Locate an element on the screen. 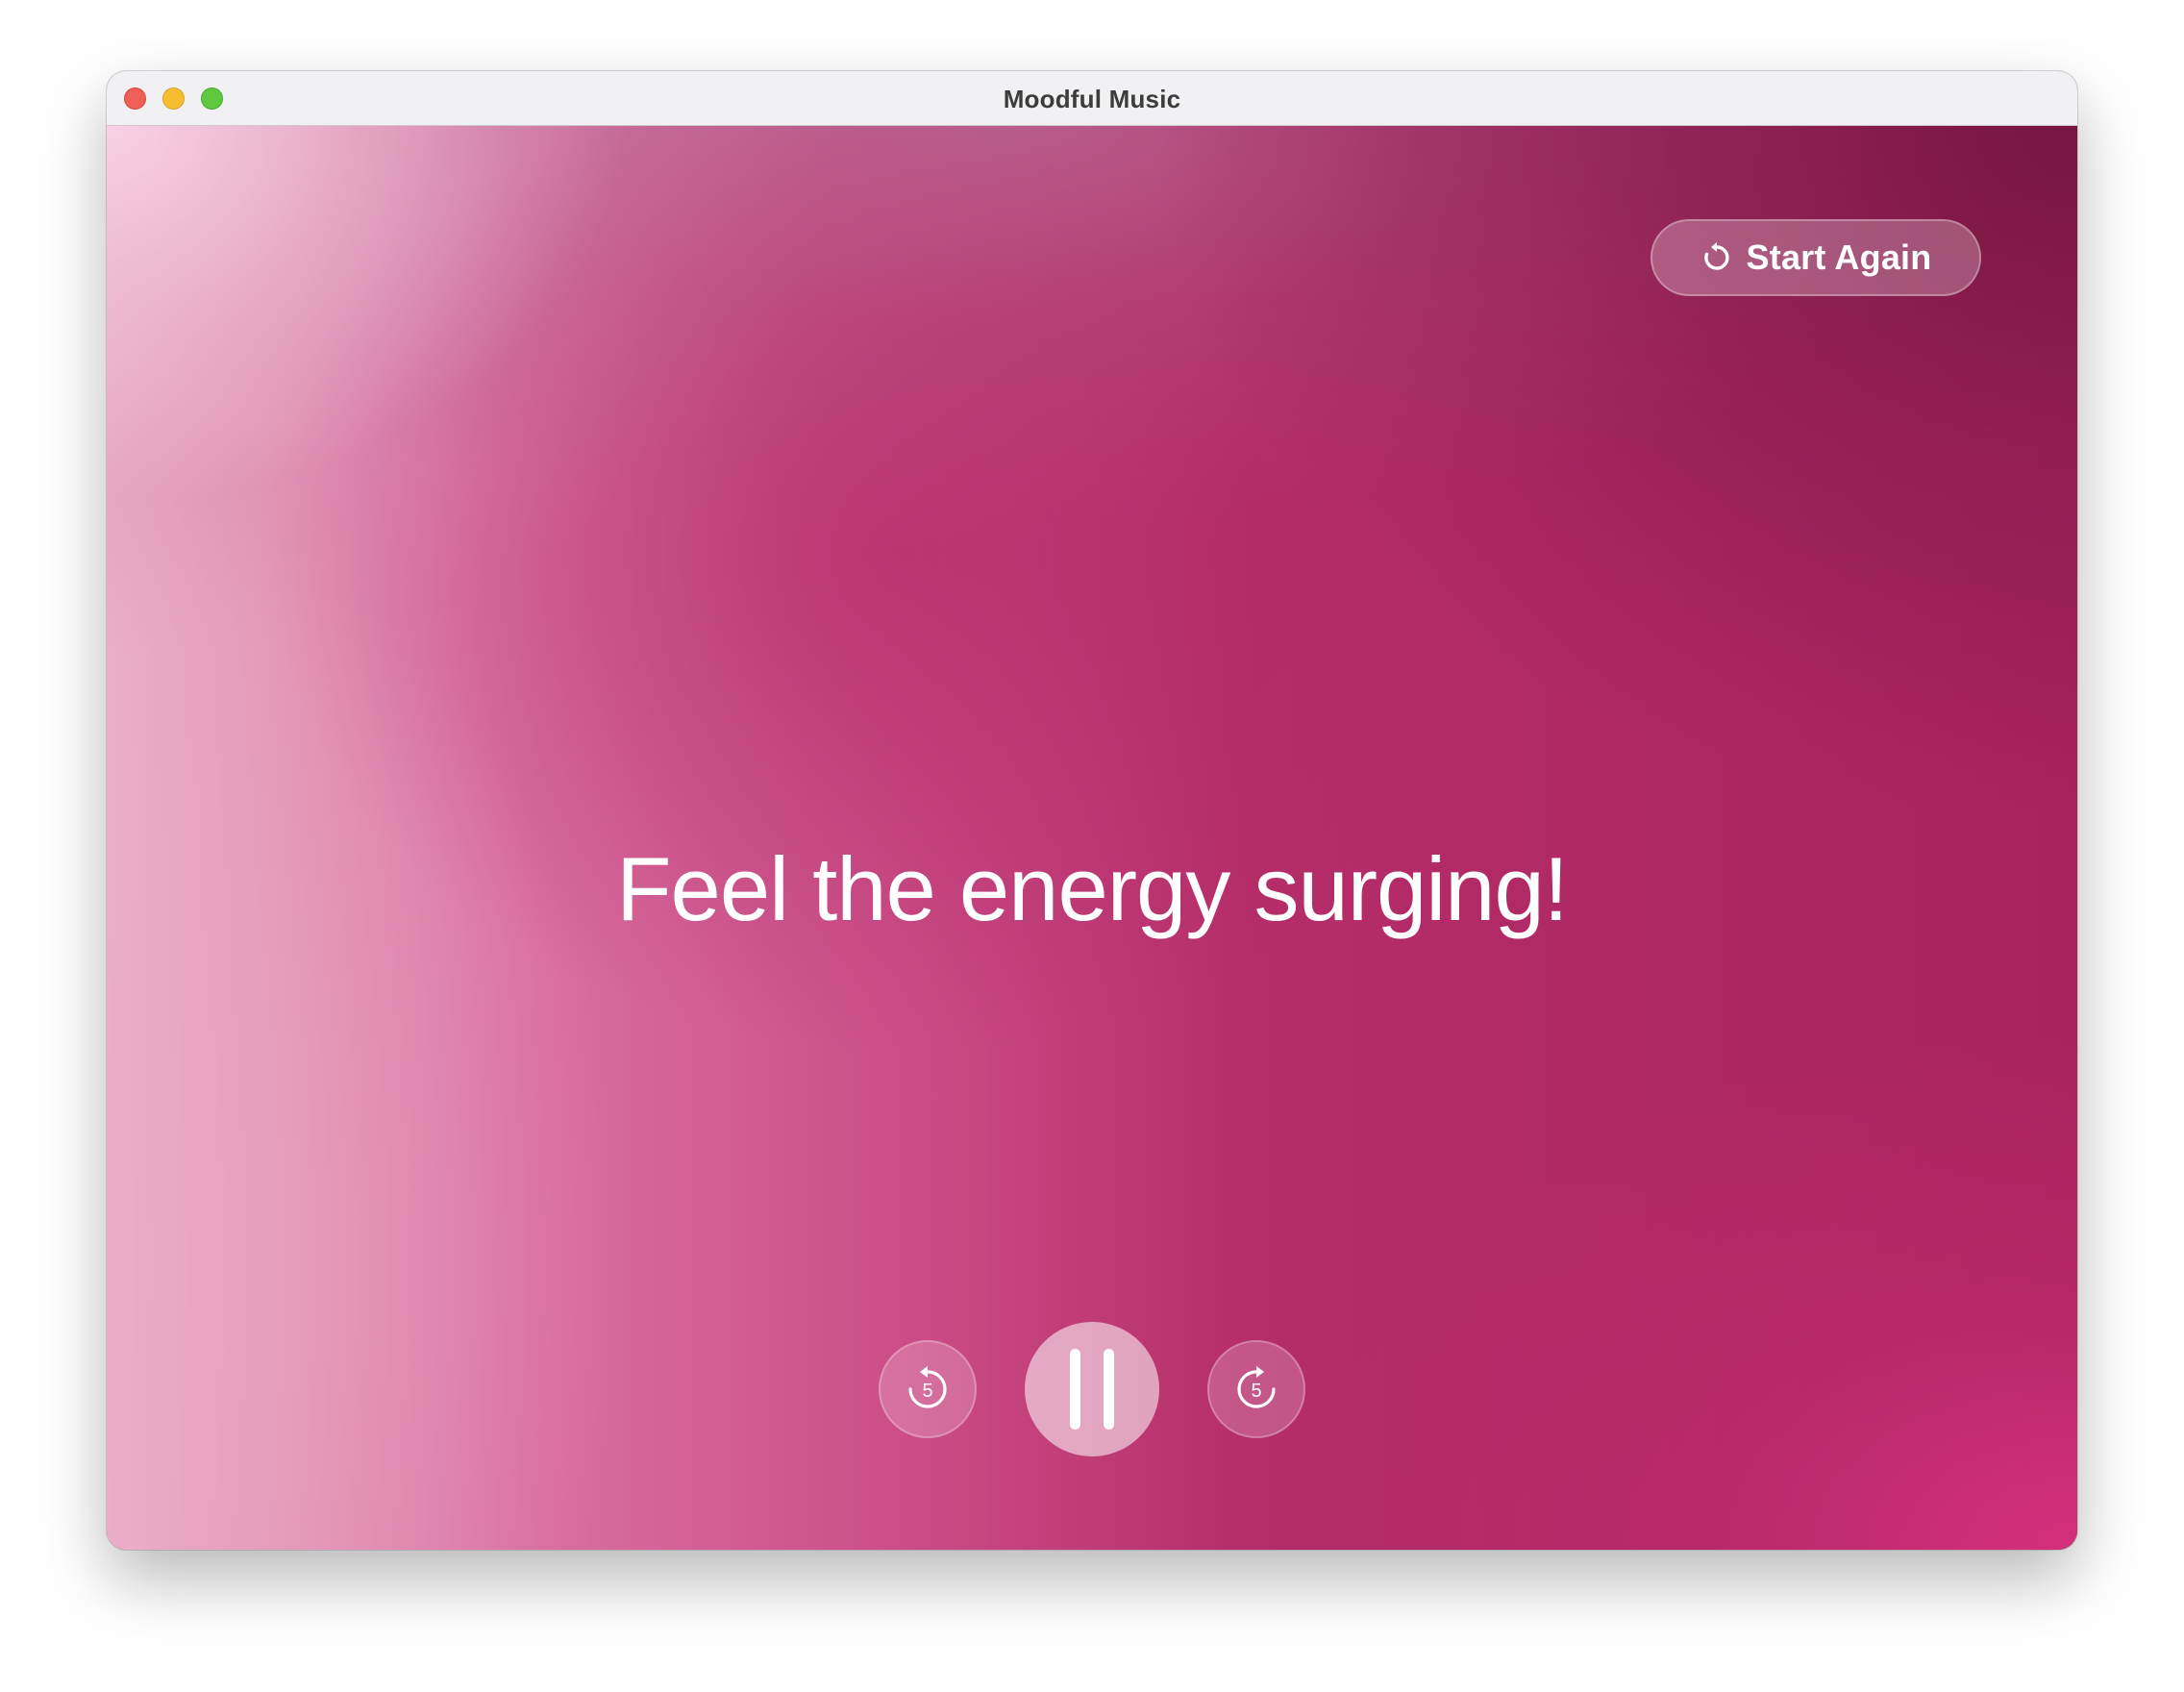 The height and width of the screenshot is (1692, 2184). goforward-5-icon: 5 is located at coordinates (1257, 1387).